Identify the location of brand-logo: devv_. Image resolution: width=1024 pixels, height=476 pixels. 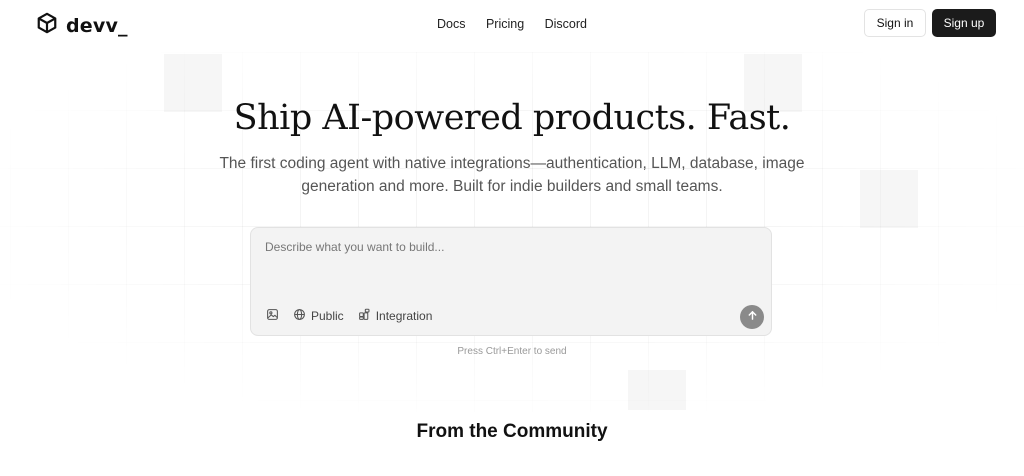
(82, 25).